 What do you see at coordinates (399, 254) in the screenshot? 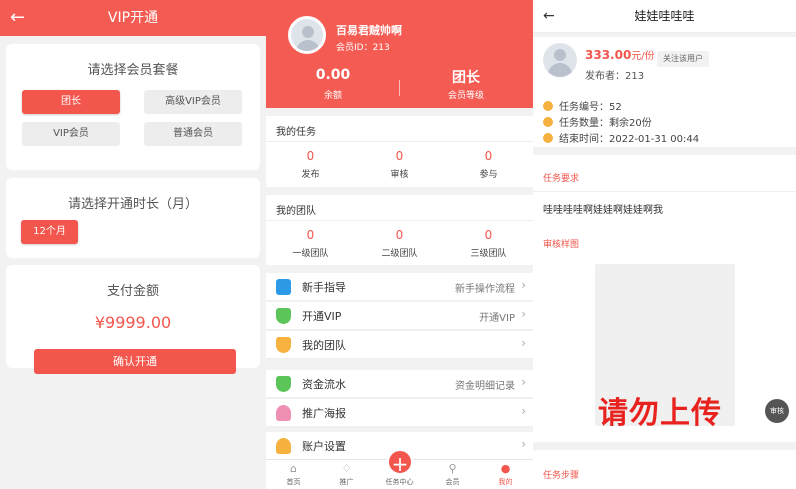
I see `team-label-level2: 二级团队` at bounding box center [399, 254].